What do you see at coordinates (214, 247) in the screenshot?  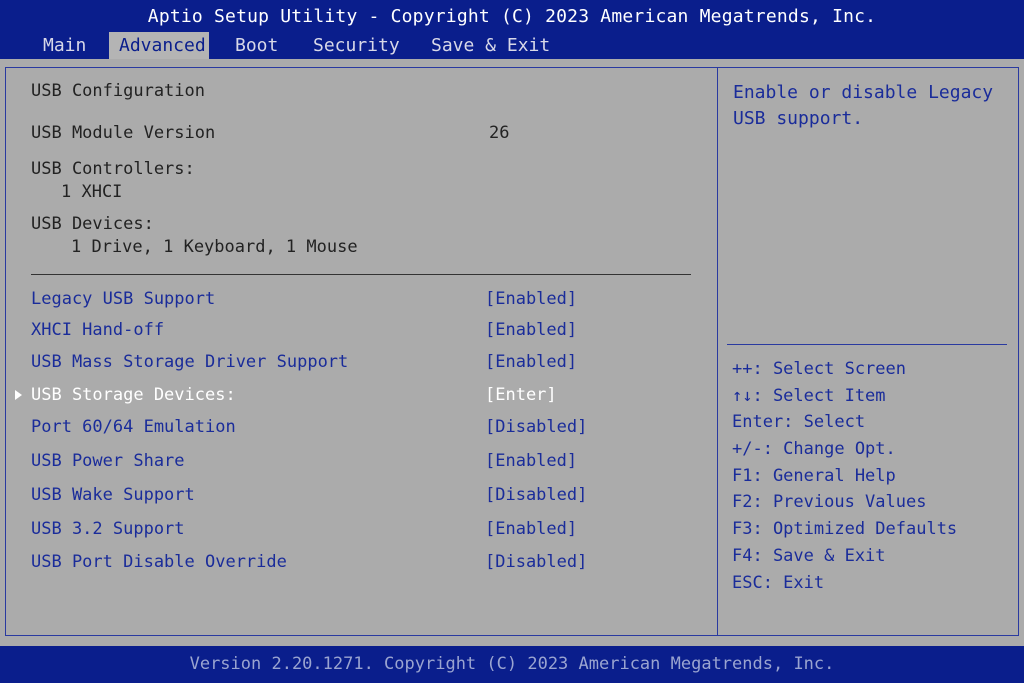 I see `devices-value: 1 Drive, 1 Keyboard, 1 Mouse` at bounding box center [214, 247].